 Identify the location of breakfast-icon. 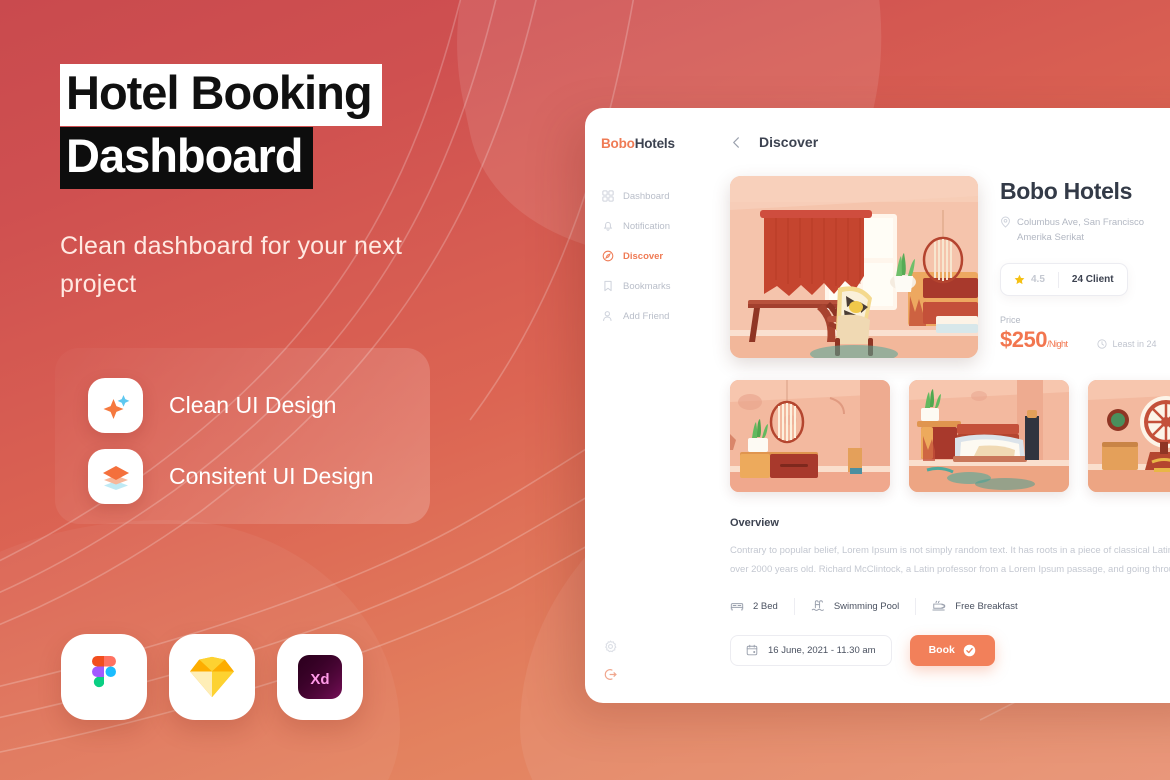
(939, 606).